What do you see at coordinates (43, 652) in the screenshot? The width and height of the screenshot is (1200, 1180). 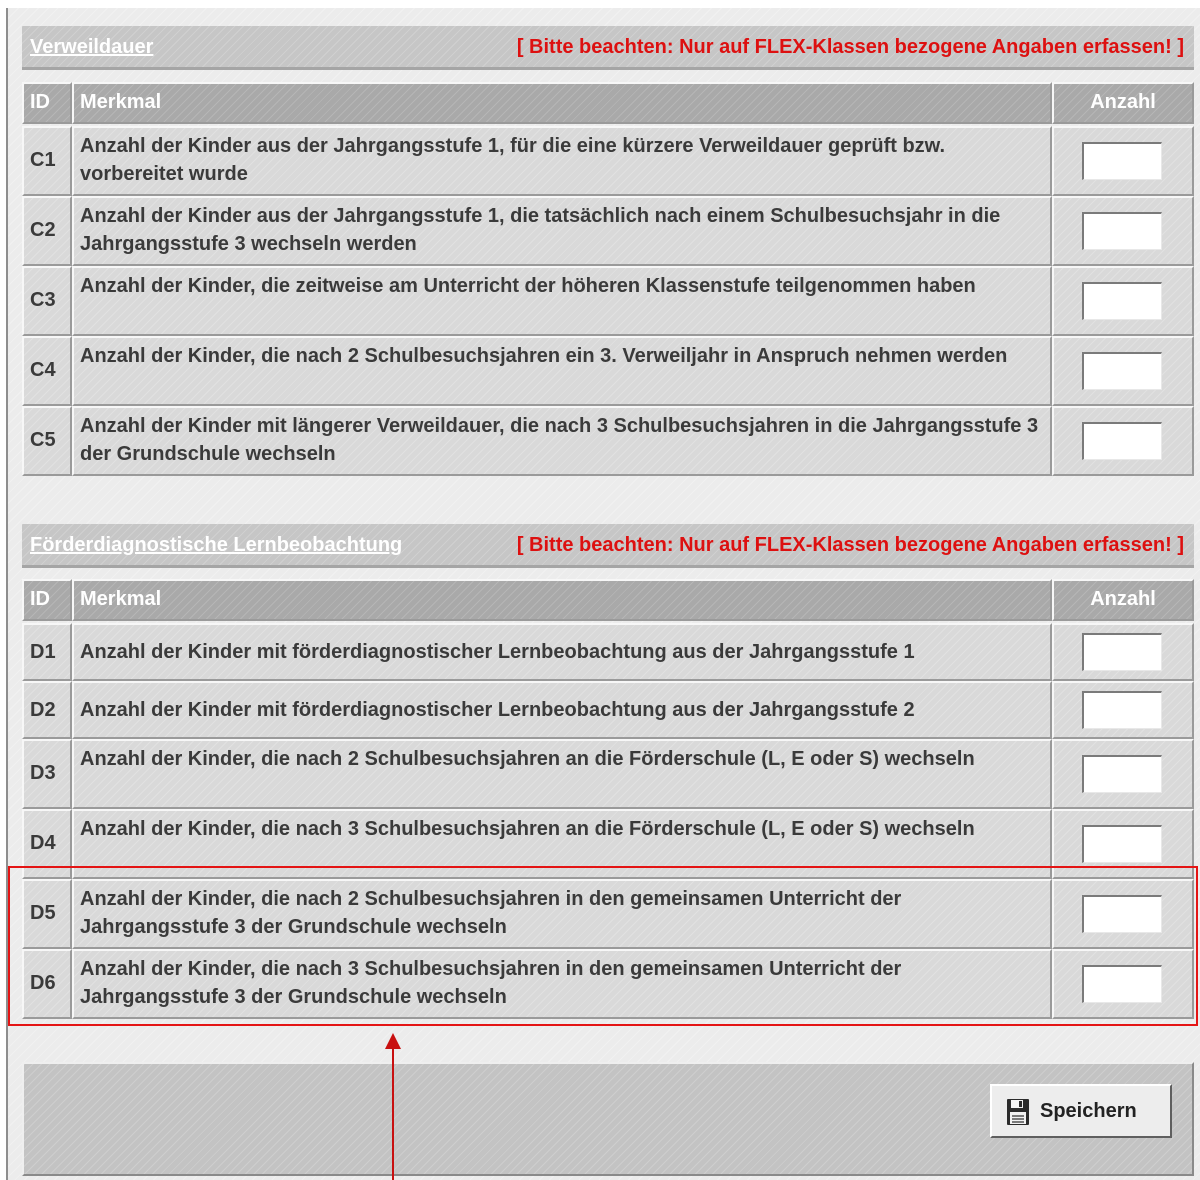 I see `row-id: D1` at bounding box center [43, 652].